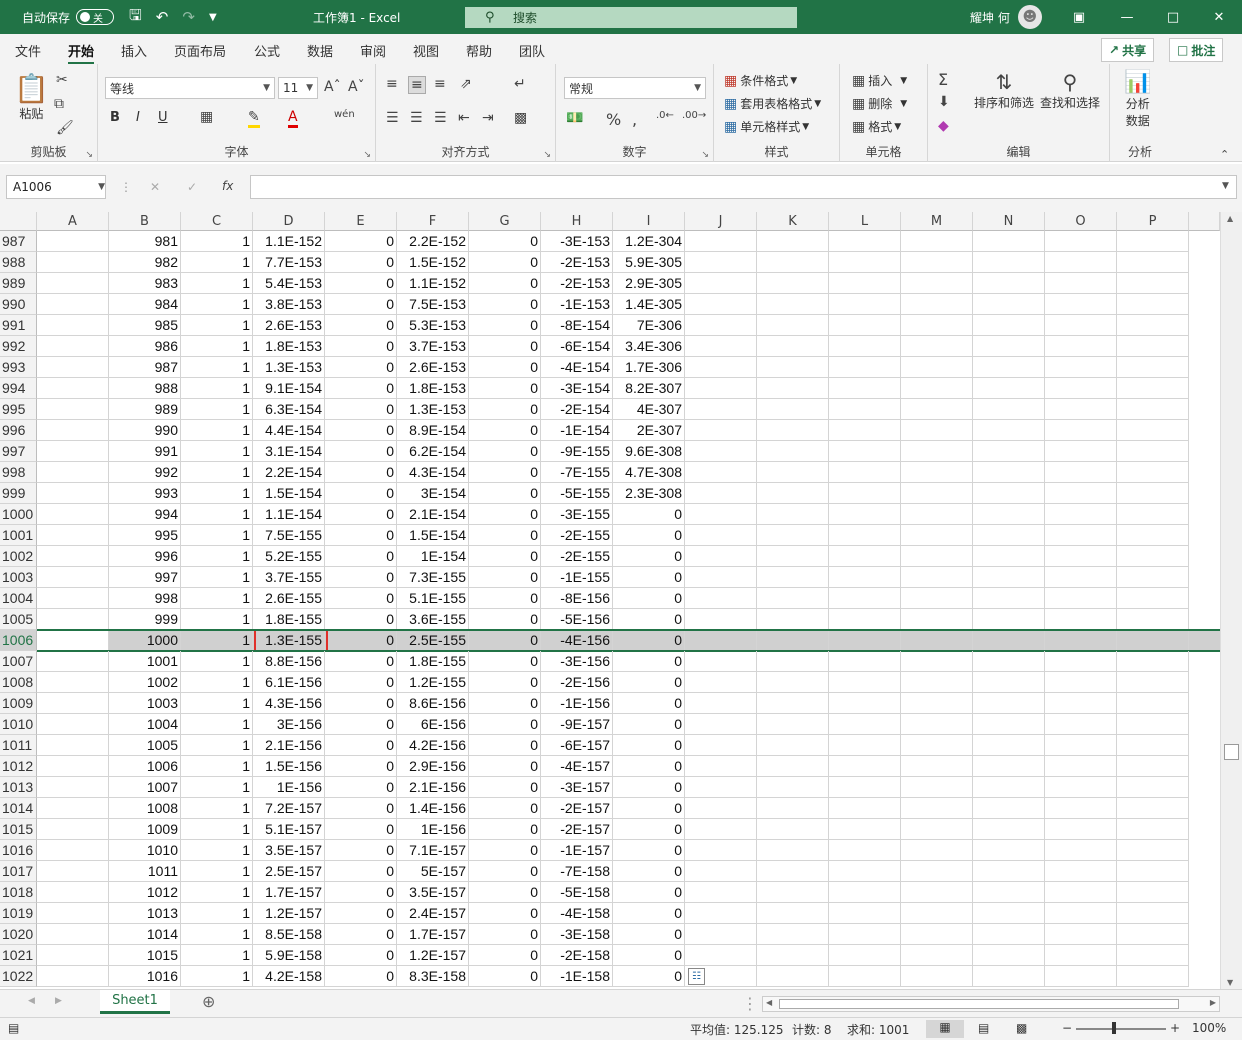  What do you see at coordinates (943, 126) in the screenshot?
I see `clear-icon: ◆` at bounding box center [943, 126].